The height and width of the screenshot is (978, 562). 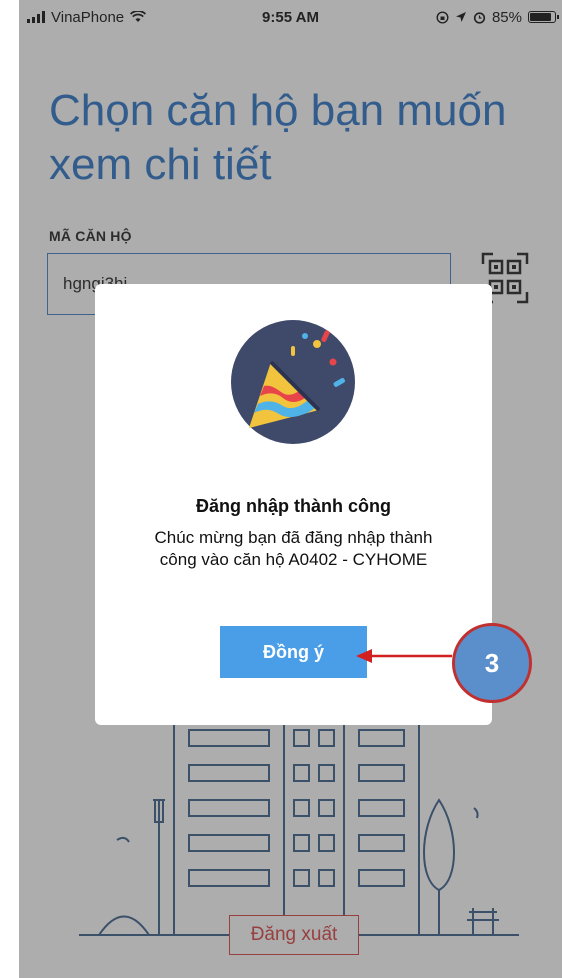 What do you see at coordinates (492, 663) in the screenshot?
I see `step-number-badge: 3` at bounding box center [492, 663].